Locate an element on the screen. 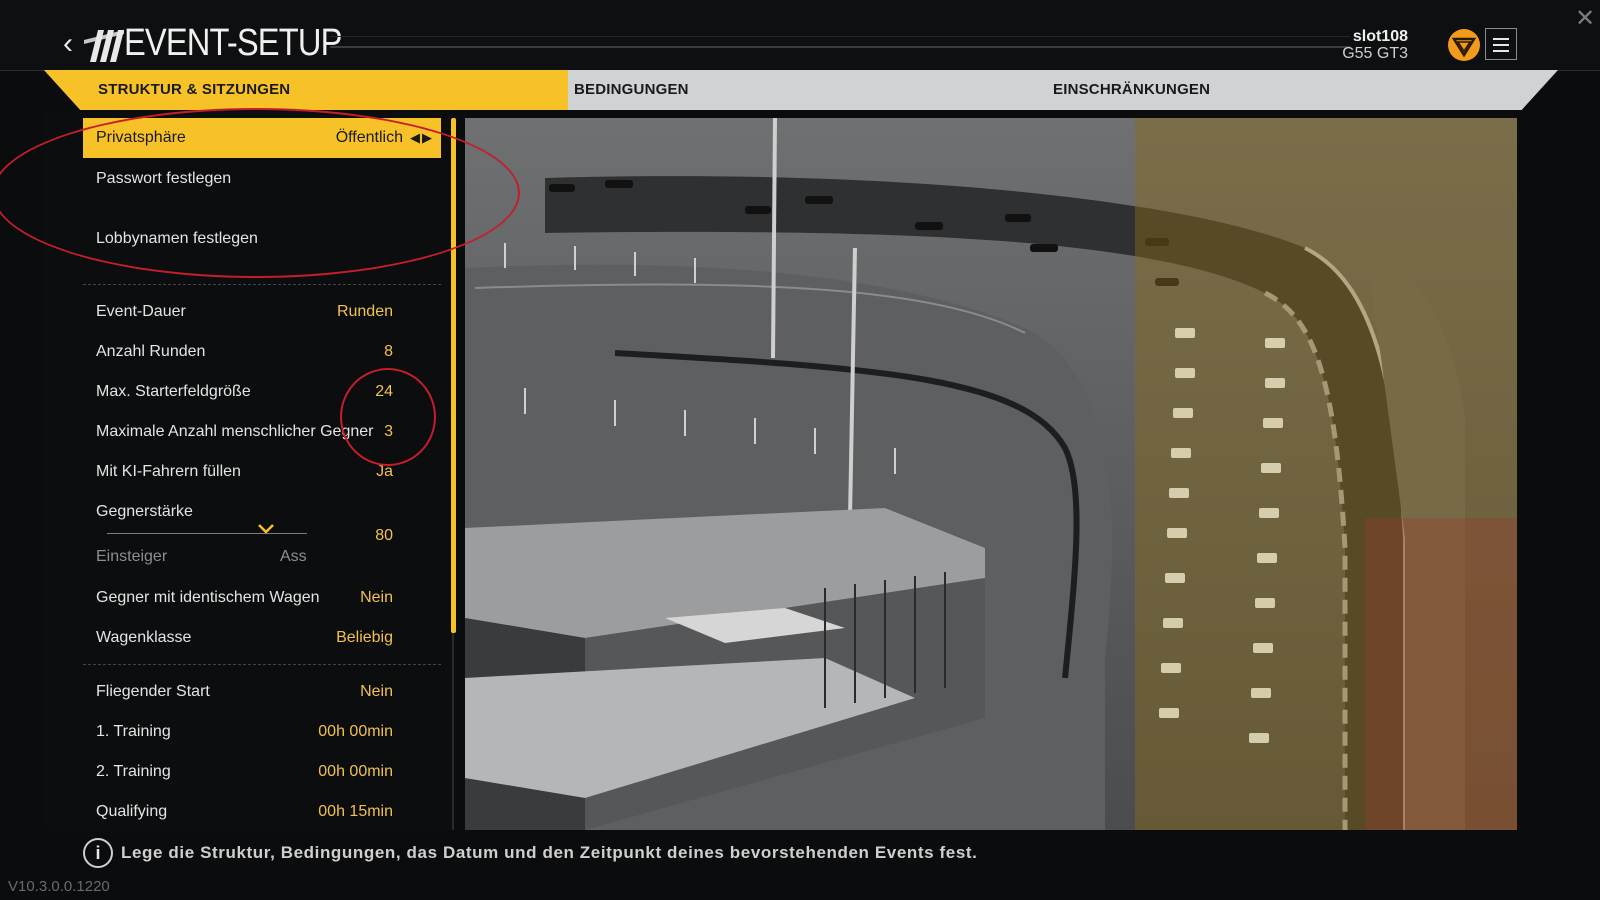  setting-label: 1. Training is located at coordinates (133, 731).